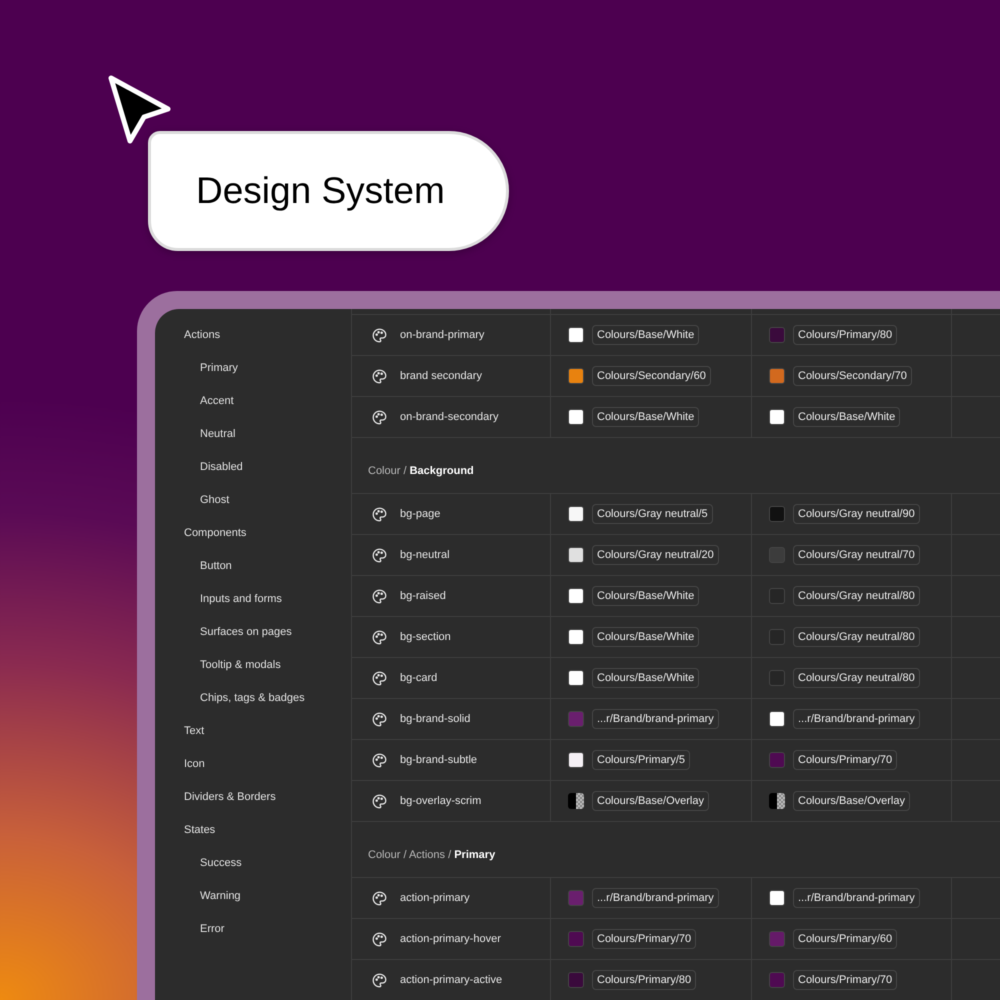  Describe the element at coordinates (441, 801) in the screenshot. I see `token-name: bg-overlay-scrim` at that location.